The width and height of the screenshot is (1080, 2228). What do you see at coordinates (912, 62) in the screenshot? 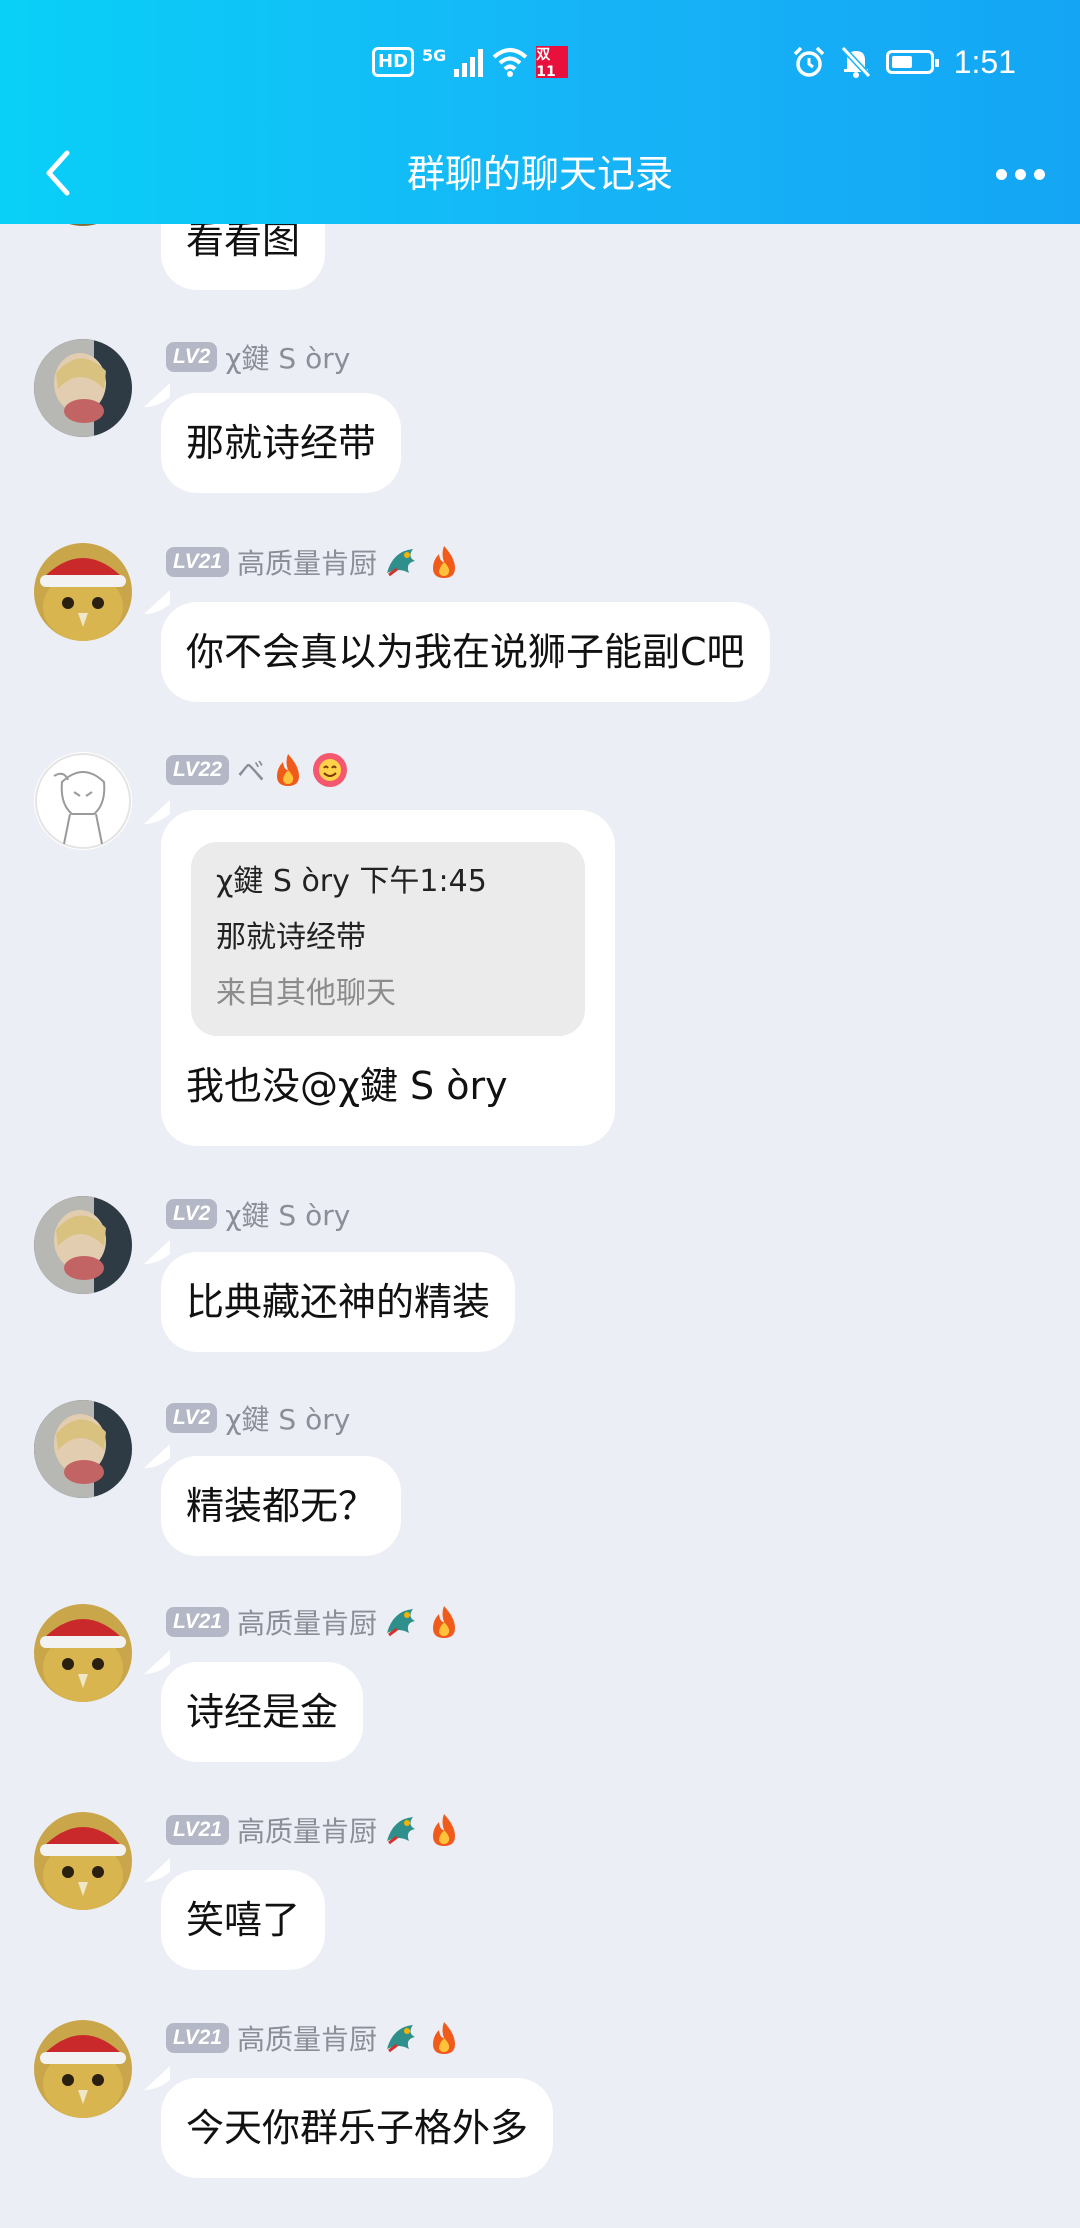
I see `battery-icon` at bounding box center [912, 62].